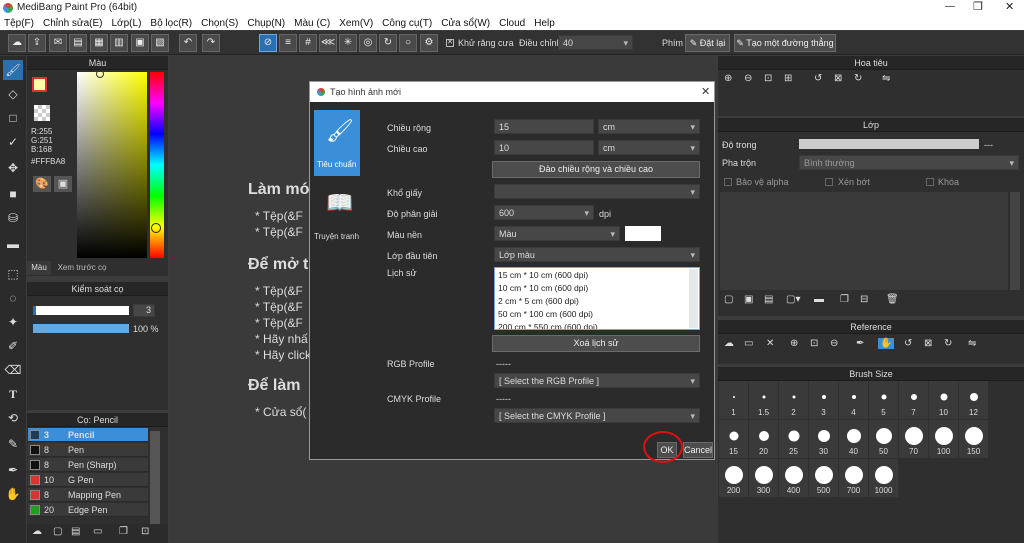 The width and height of the screenshot is (1024, 543). I want to click on dialog-close-icon: ✕, so click(705, 91).